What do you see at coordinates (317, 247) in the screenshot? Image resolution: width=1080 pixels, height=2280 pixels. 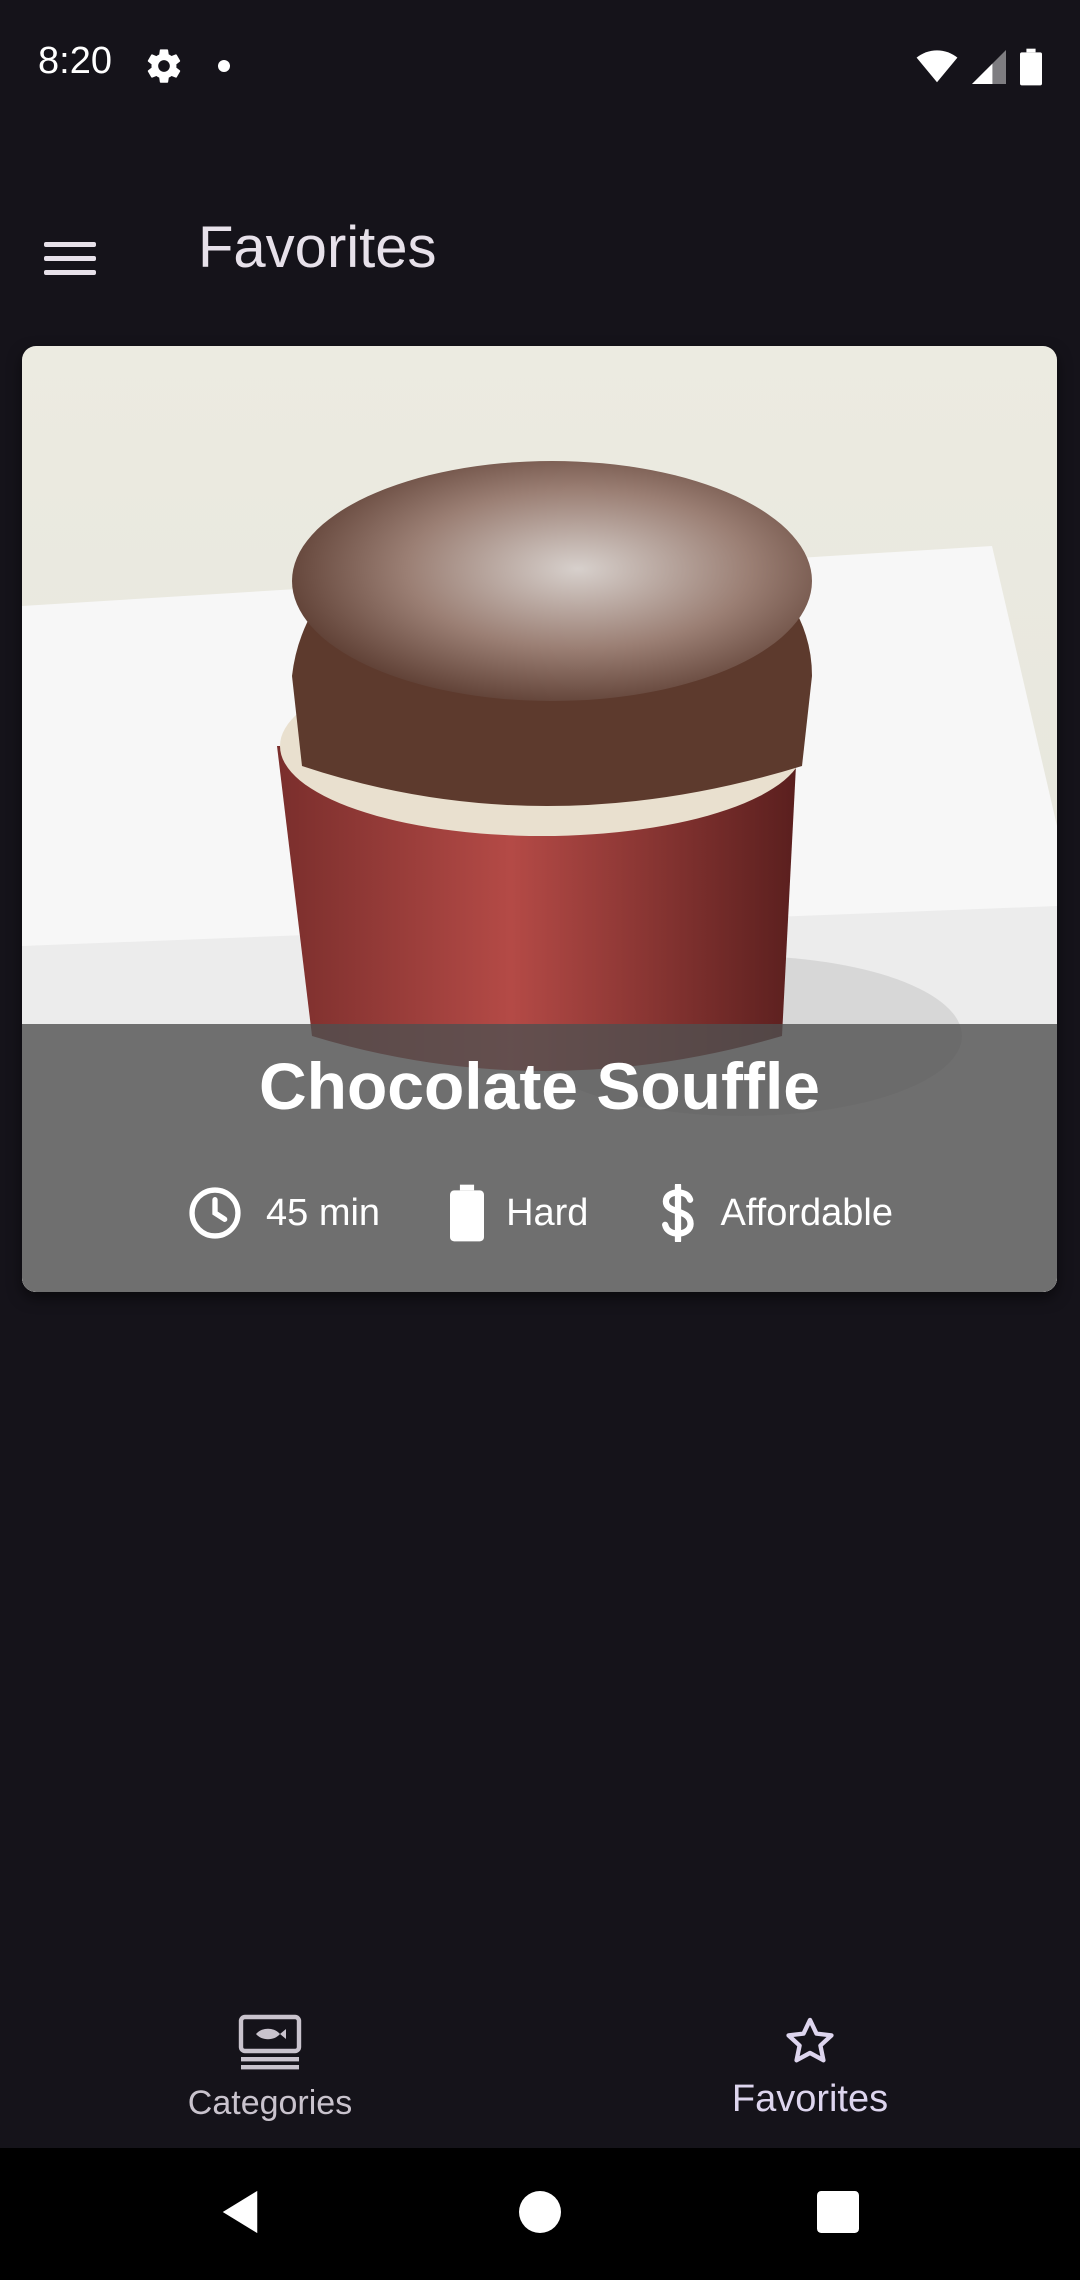 I see `page-title: Favorites` at bounding box center [317, 247].